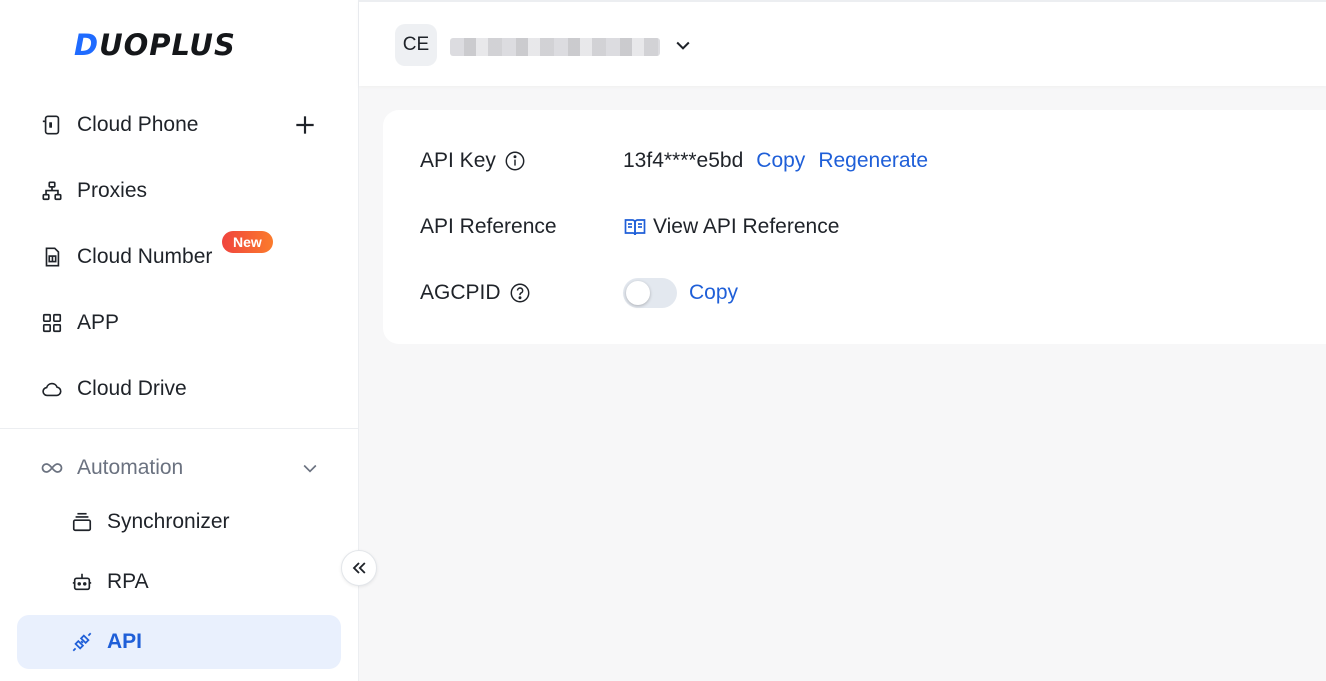 The image size is (1326, 681). Describe the element at coordinates (167, 45) in the screenshot. I see `logo-text: UOPLUS` at that location.